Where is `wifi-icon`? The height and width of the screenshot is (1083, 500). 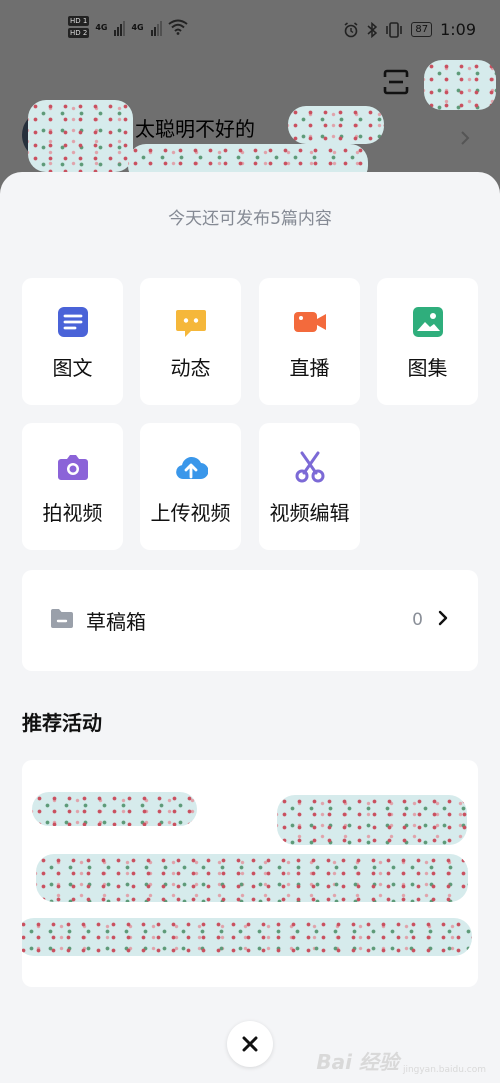
wifi-icon is located at coordinates (178, 27).